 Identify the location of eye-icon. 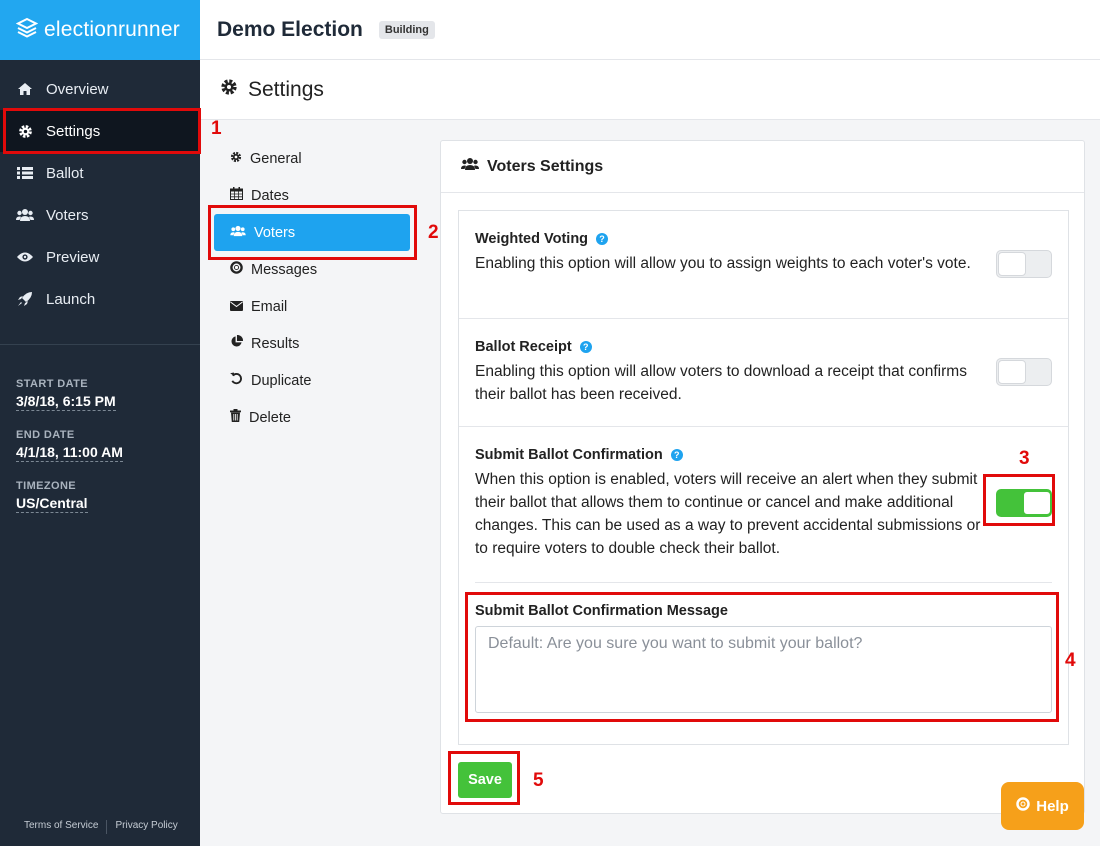
(25, 257).